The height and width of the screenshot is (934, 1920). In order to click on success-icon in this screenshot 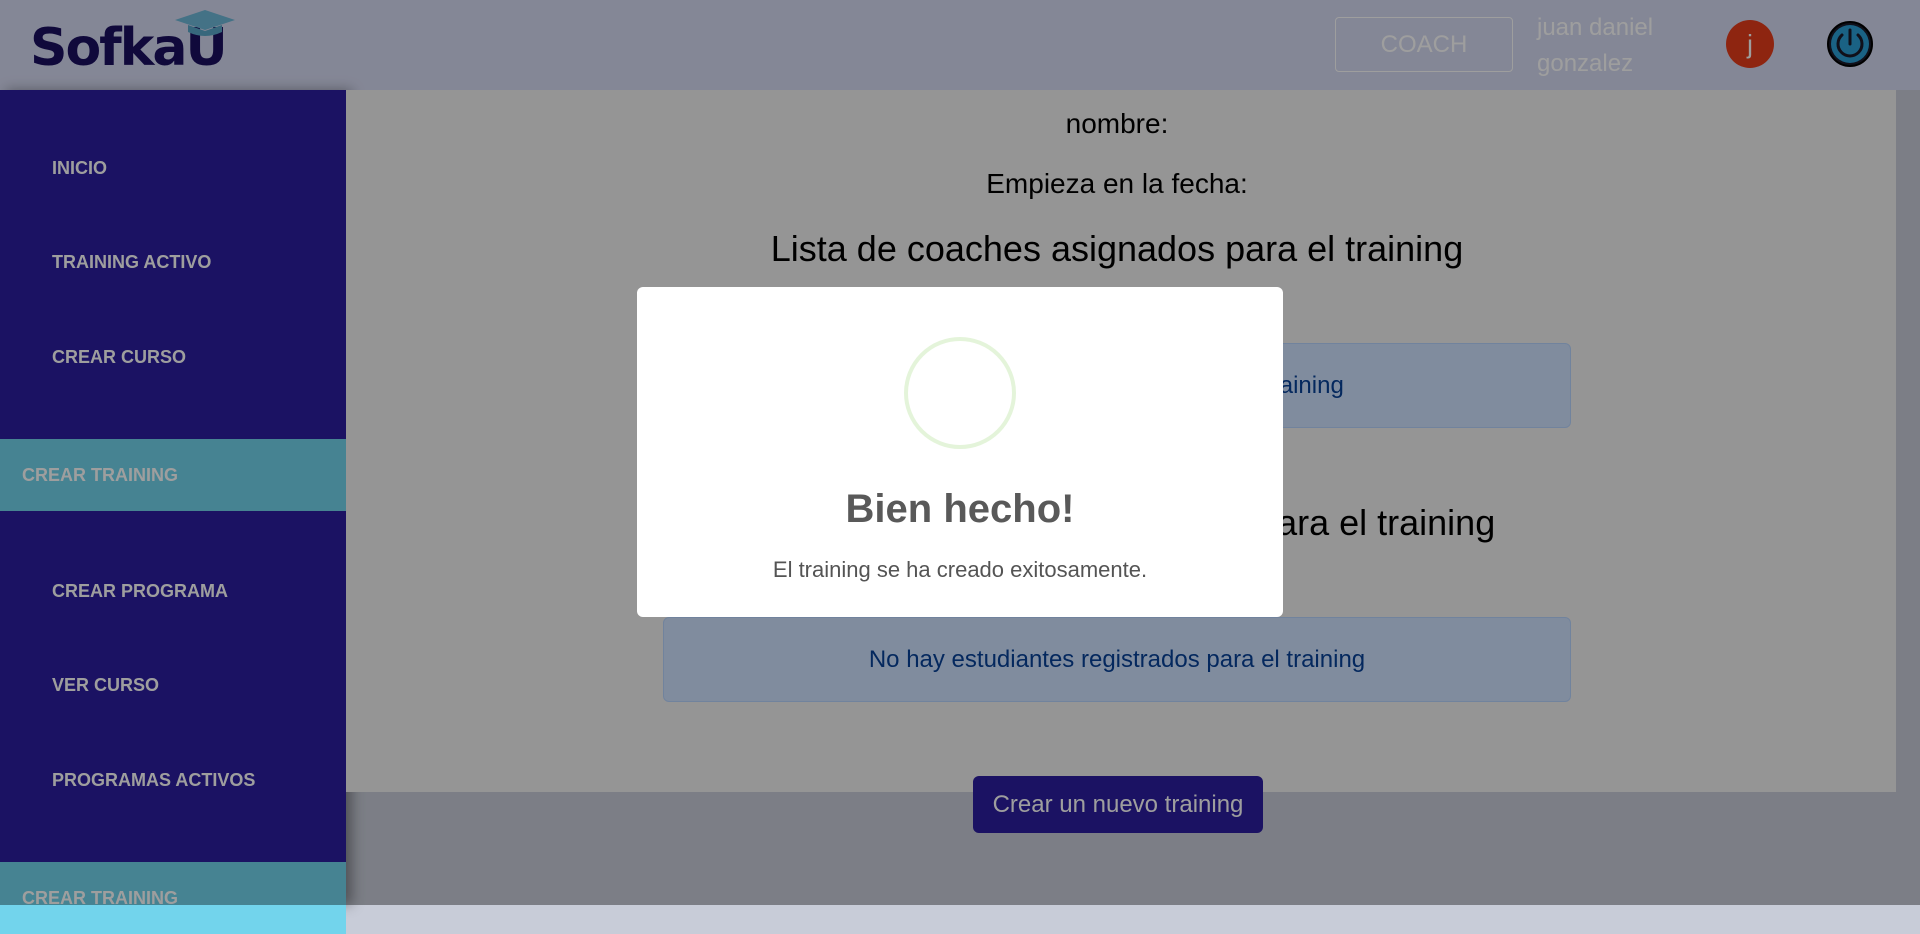, I will do `click(960, 393)`.